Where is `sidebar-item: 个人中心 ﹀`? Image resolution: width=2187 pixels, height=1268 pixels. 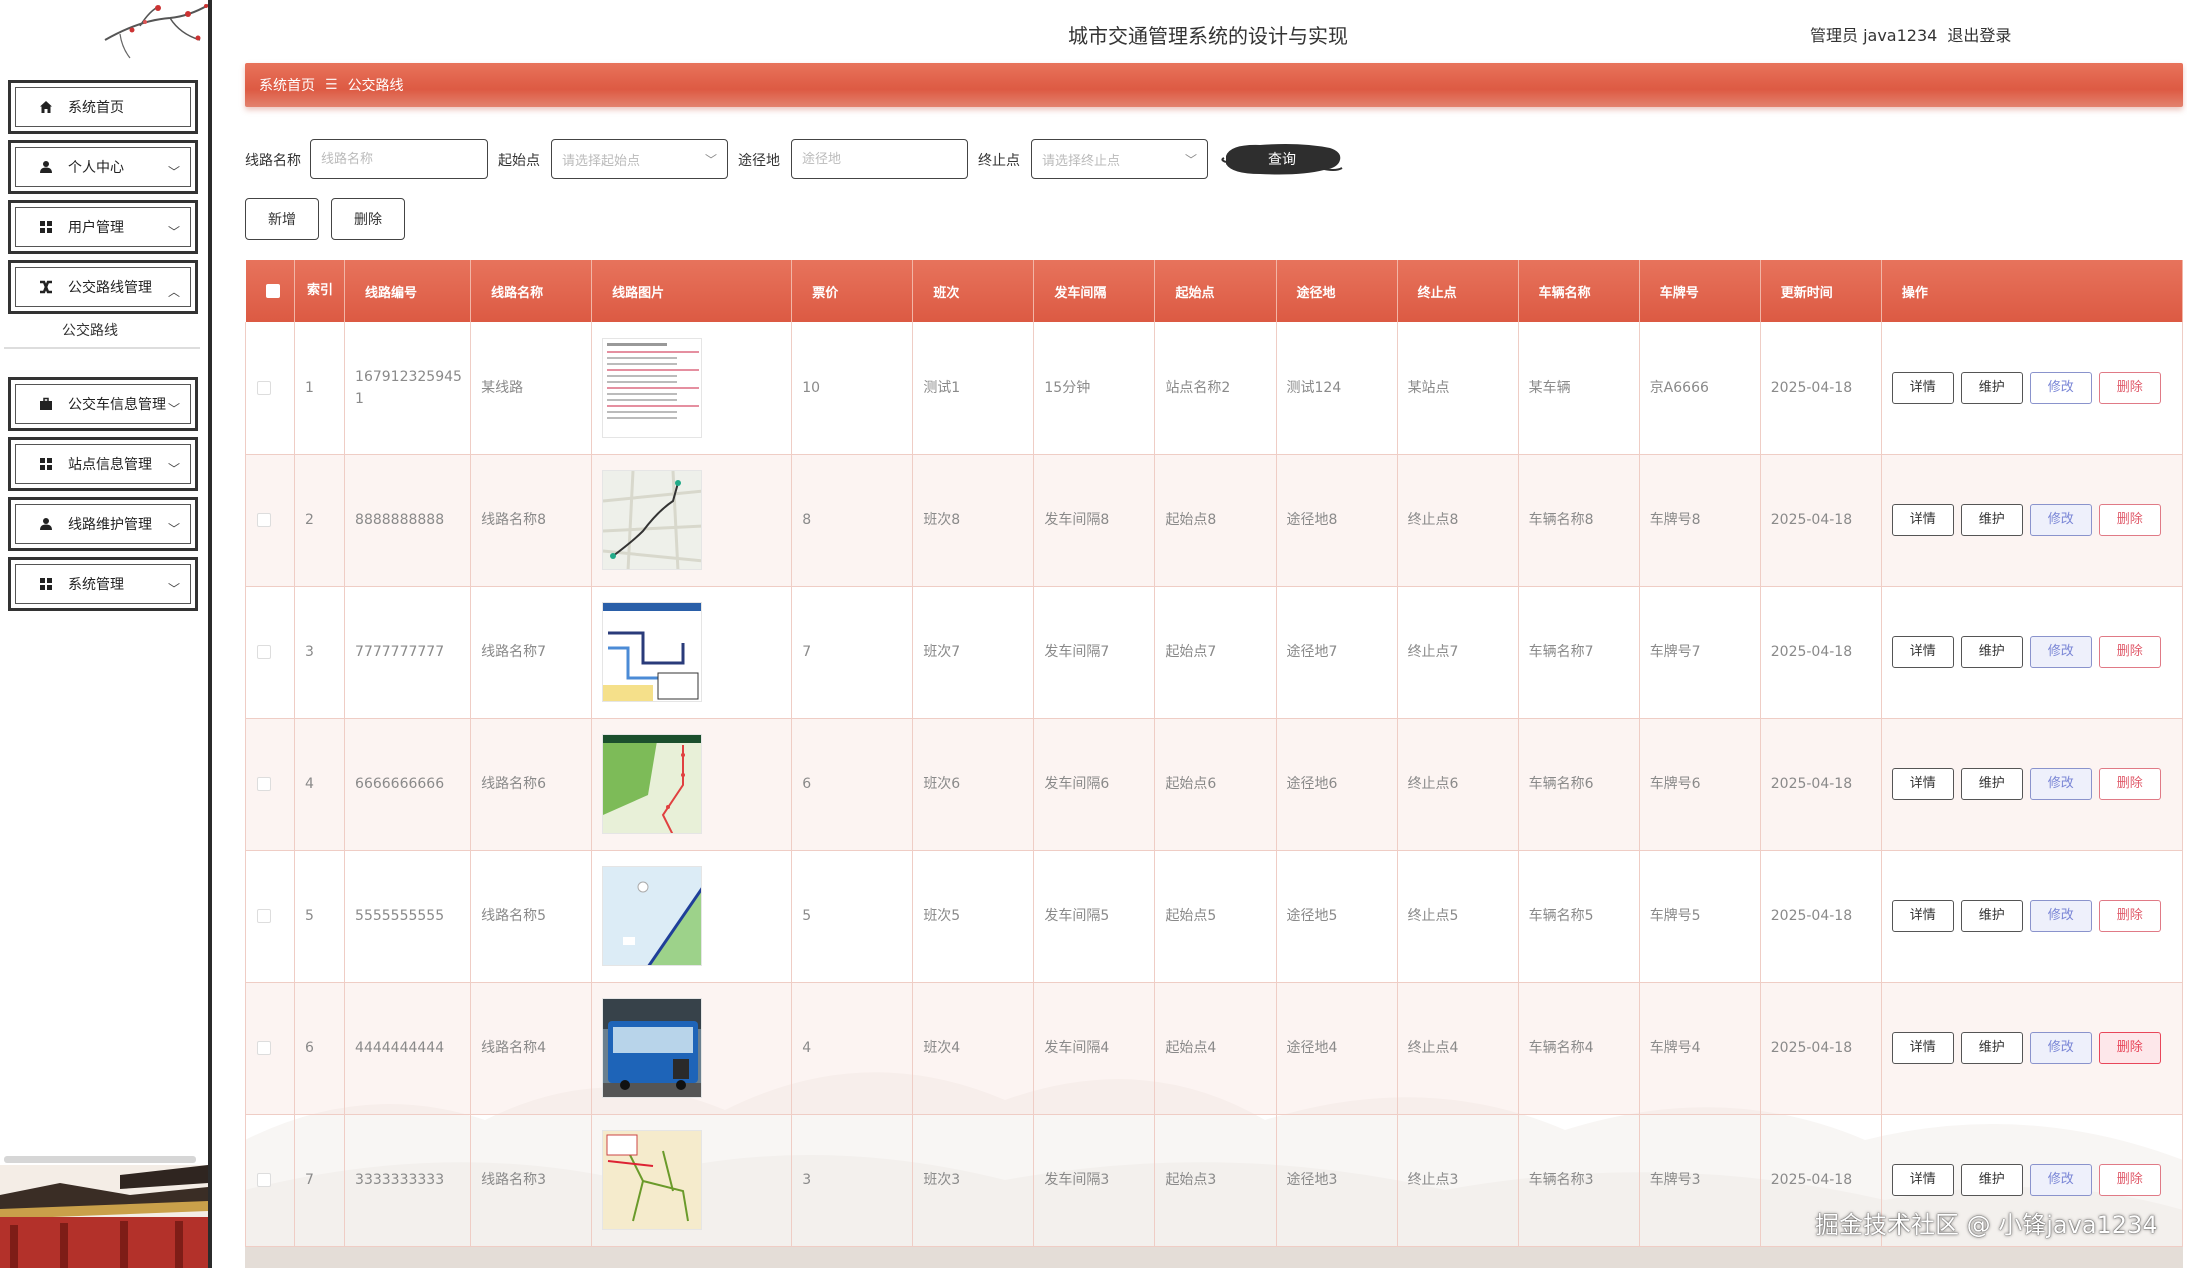
sidebar-item: 个人中心 ﹀ is located at coordinates (103, 167).